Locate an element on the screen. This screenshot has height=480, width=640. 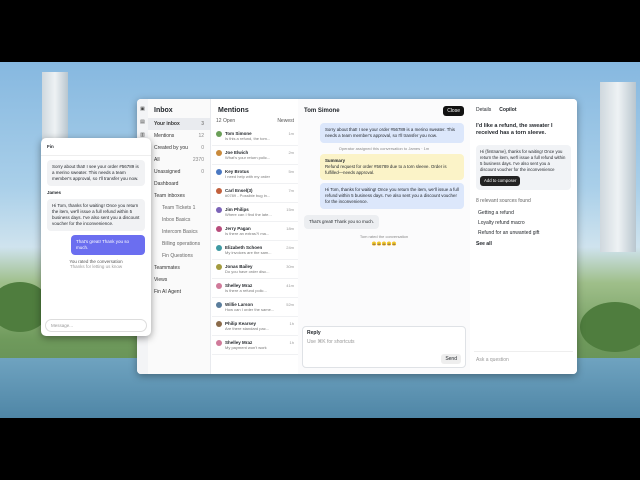
rating-thanks: Thanks for letting us know is located at coordinates (96, 266).